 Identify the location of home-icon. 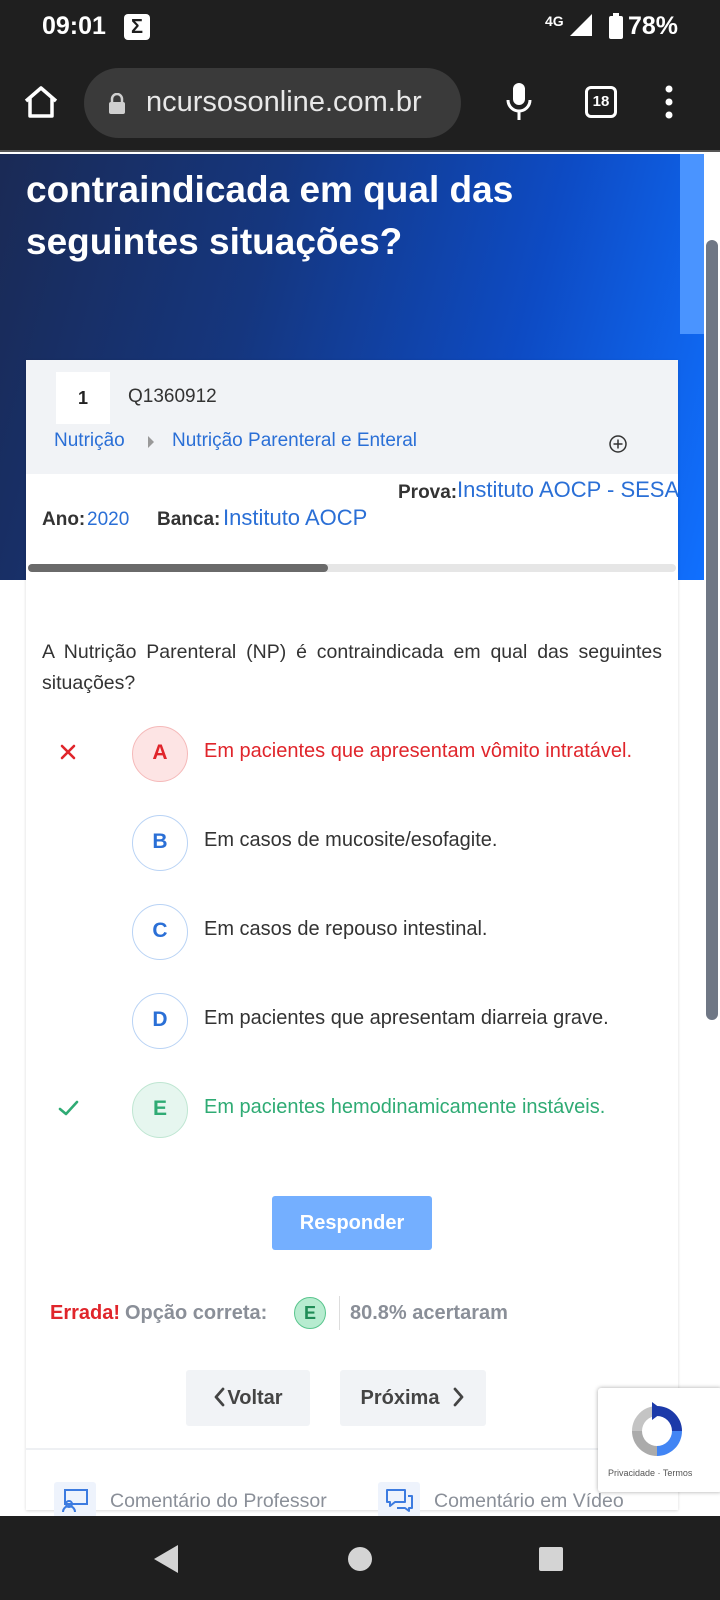
(41, 102).